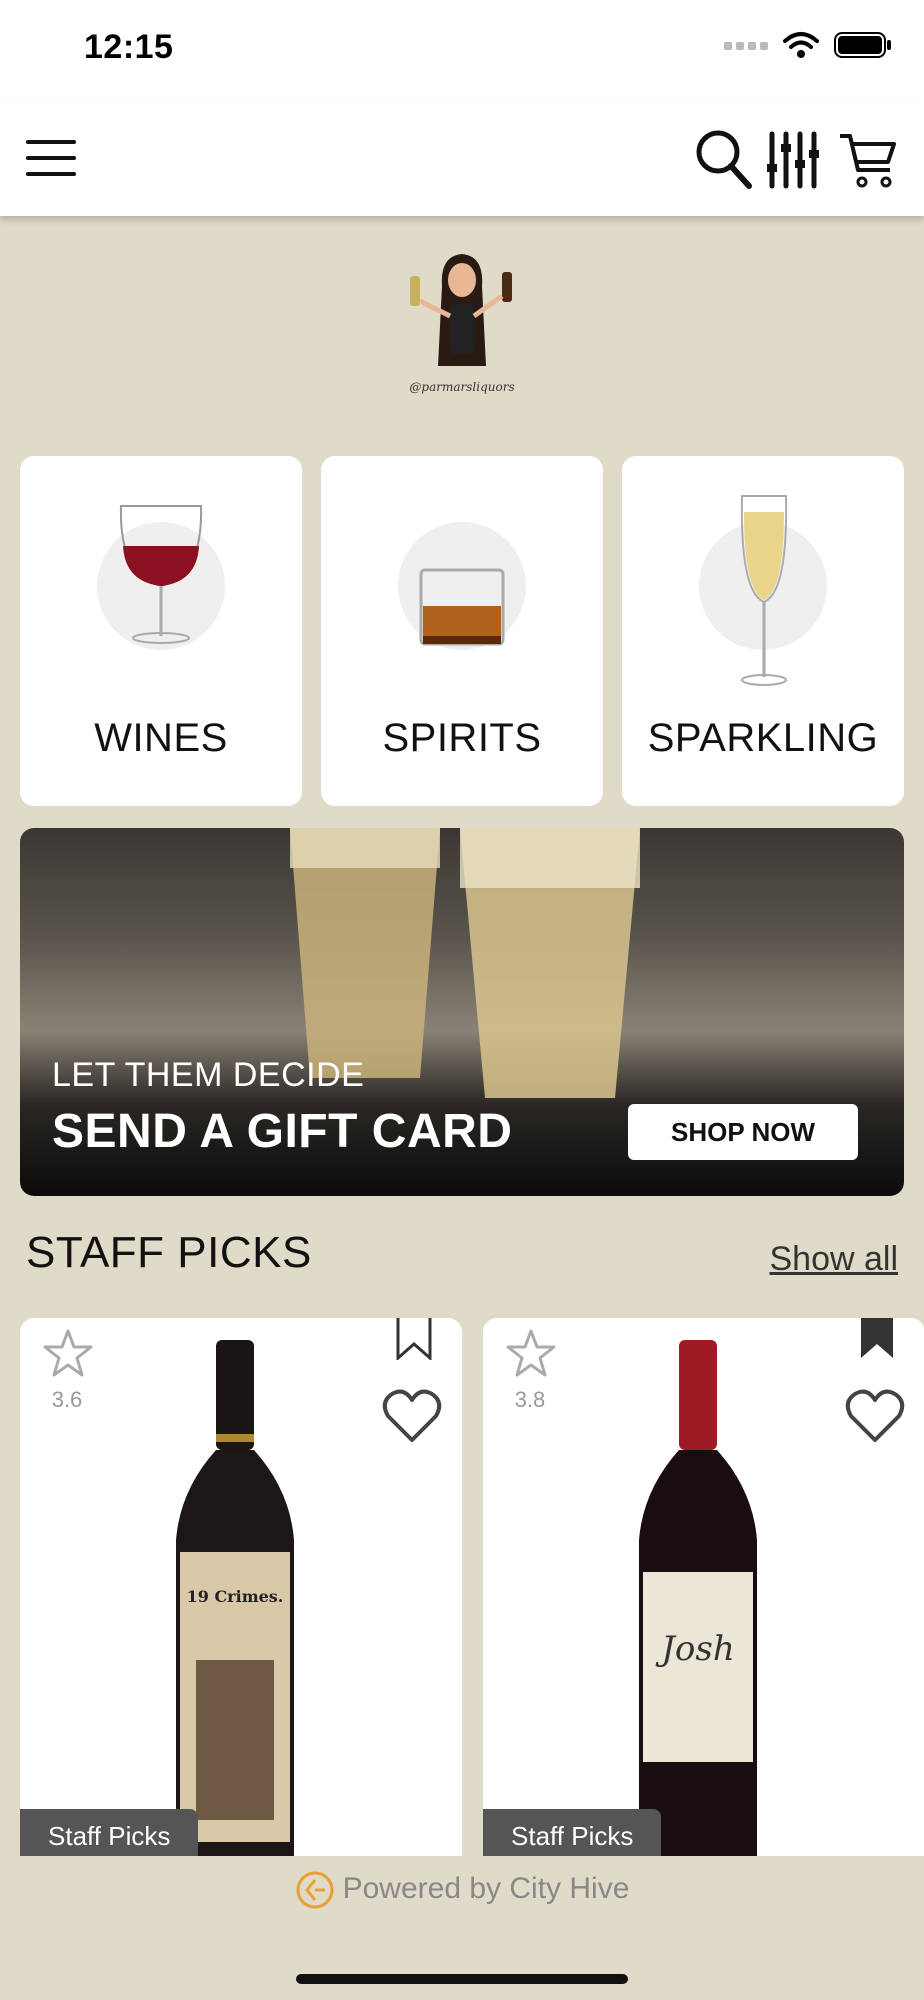 The image size is (924, 2000). Describe the element at coordinates (462, 50) in the screenshot. I see `status-bar: 12:15` at that location.